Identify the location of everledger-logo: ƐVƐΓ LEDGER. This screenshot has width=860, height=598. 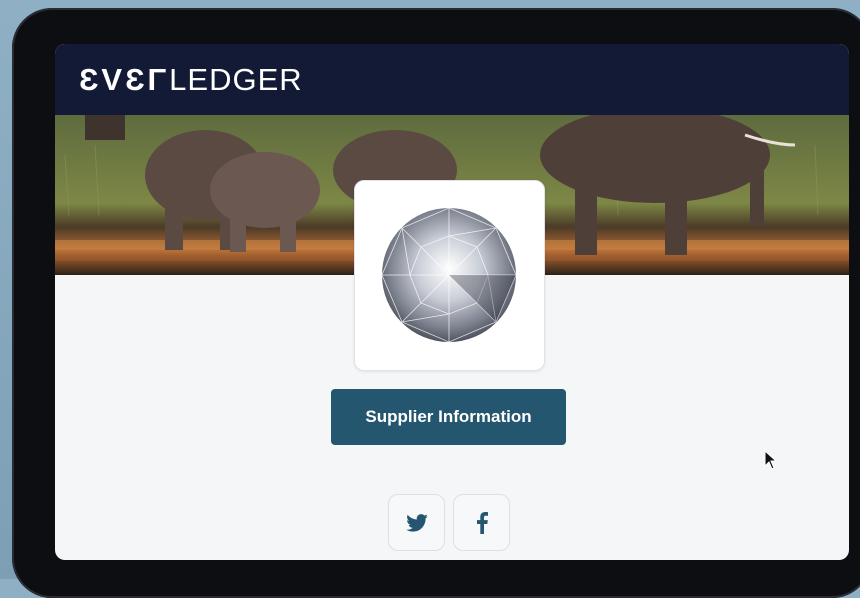
(191, 80).